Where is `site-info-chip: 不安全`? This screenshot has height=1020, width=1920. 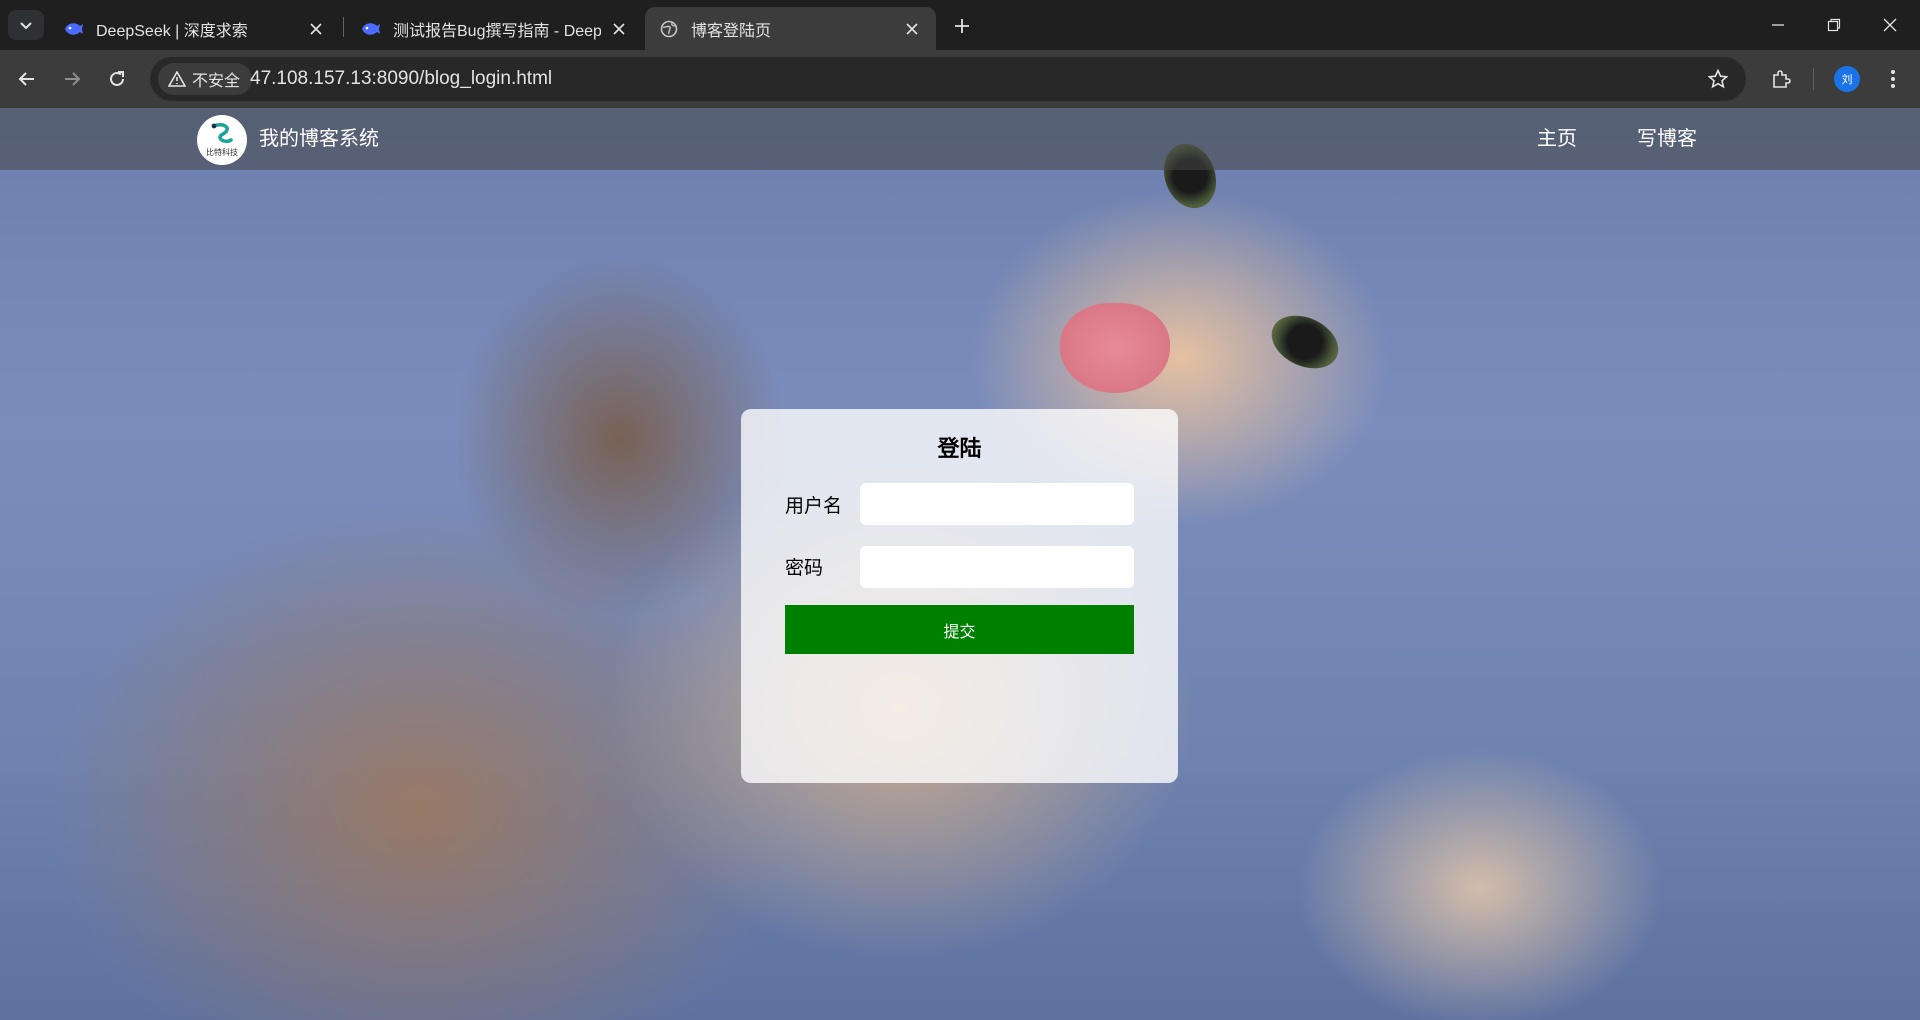 site-info-chip: 不安全 is located at coordinates (205, 79).